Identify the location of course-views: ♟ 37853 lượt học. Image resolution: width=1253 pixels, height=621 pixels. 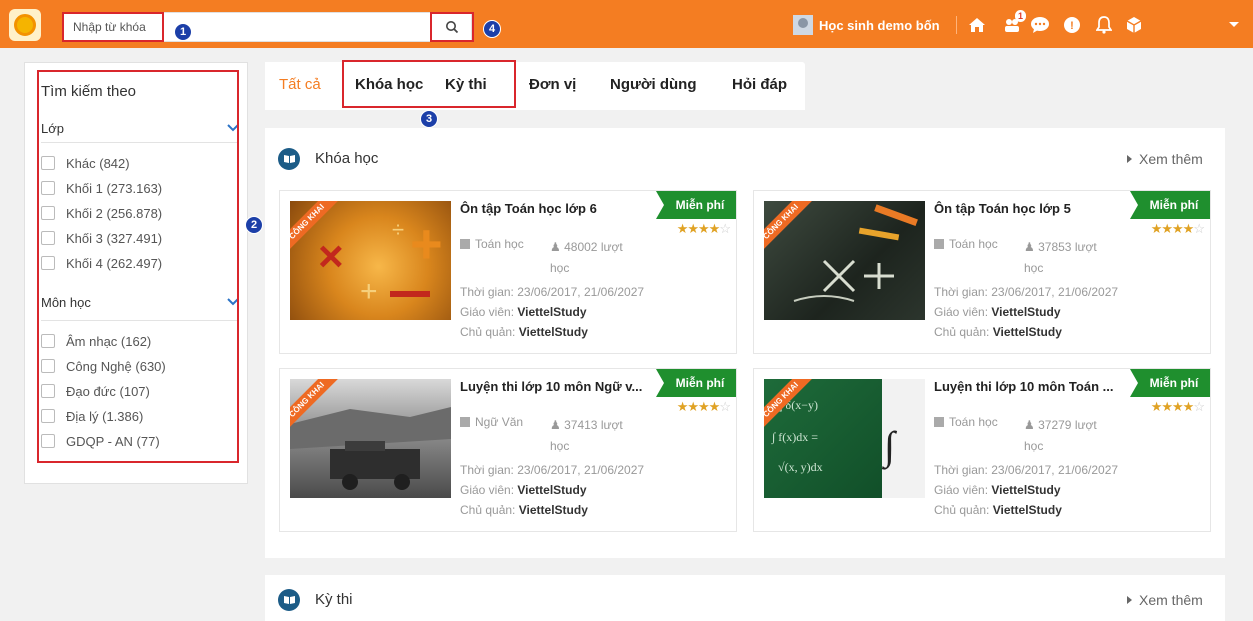
(1071, 258).